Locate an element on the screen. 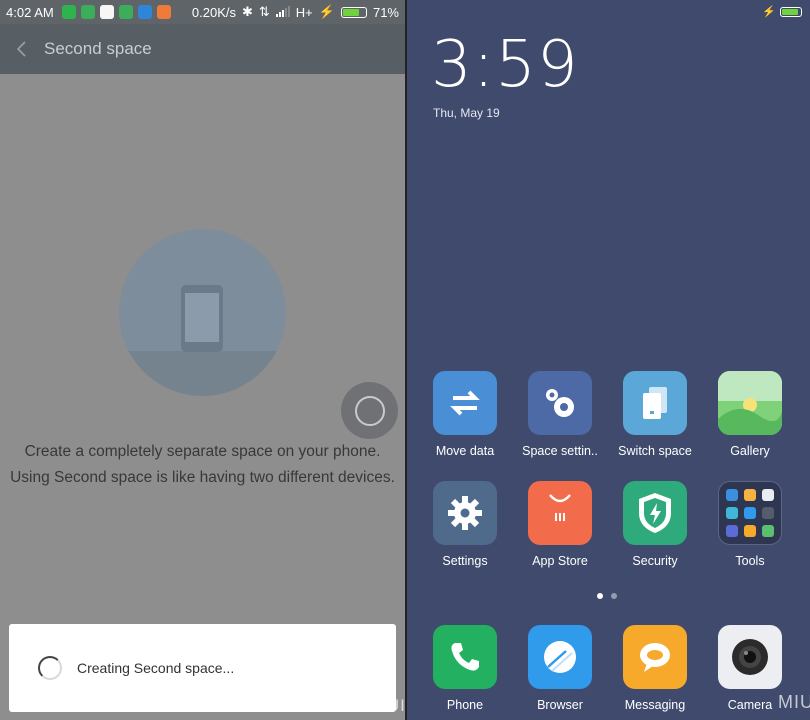 This screenshot has width=810, height=720. back-button is located at coordinates (22, 49).